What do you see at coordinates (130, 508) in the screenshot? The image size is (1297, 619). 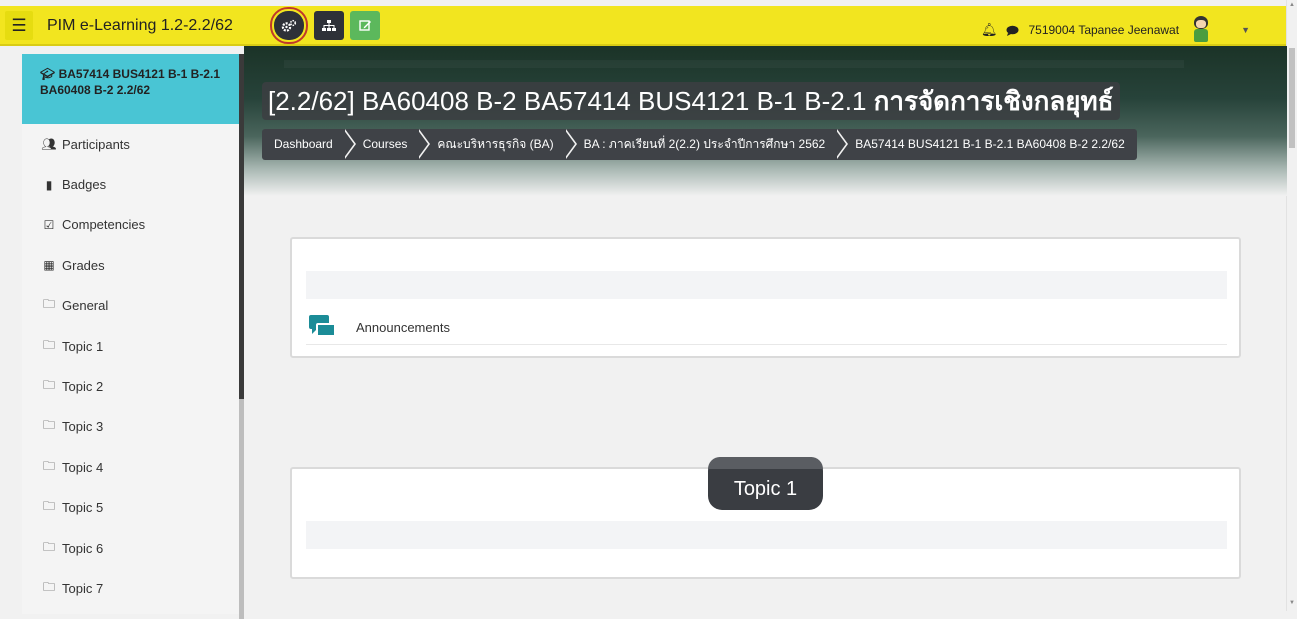 I see `sidebar-item-topic-5: 🗀︎ Topic 5` at bounding box center [130, 508].